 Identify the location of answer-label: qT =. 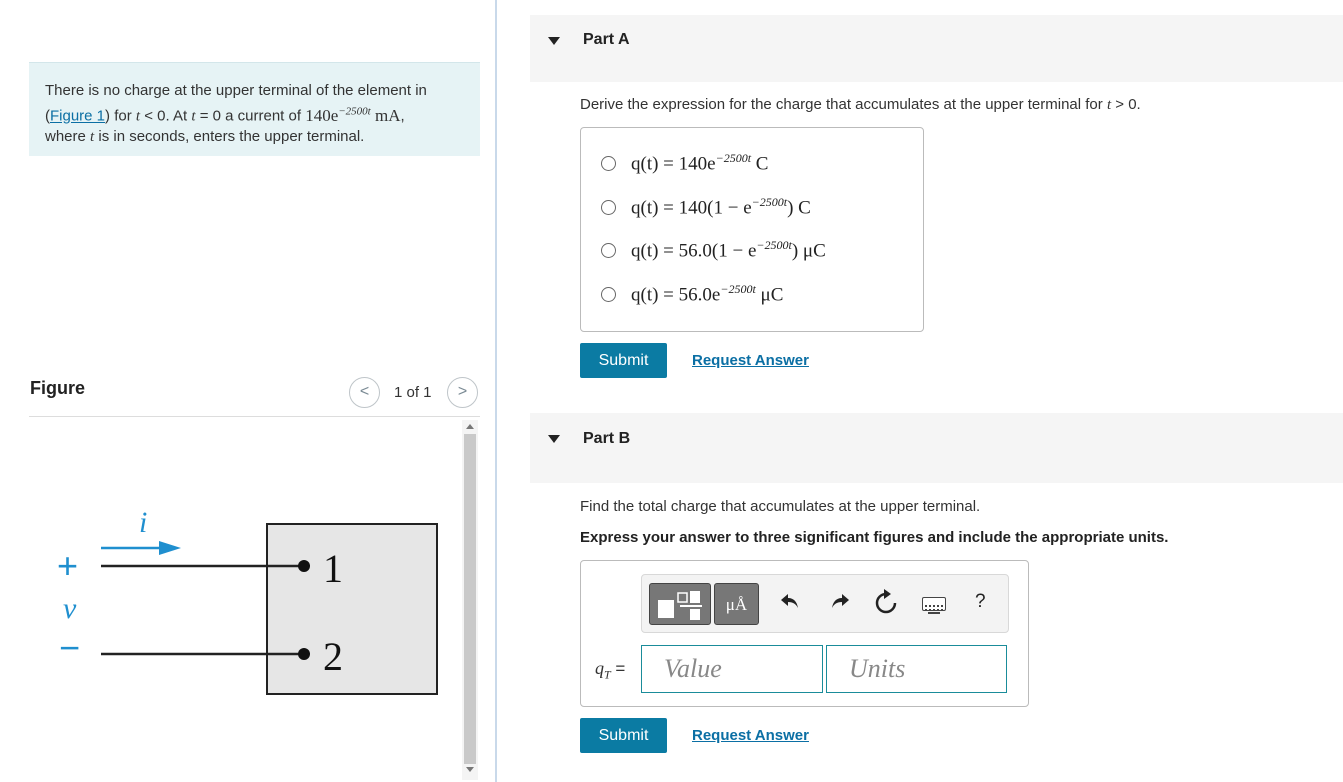
(610, 670).